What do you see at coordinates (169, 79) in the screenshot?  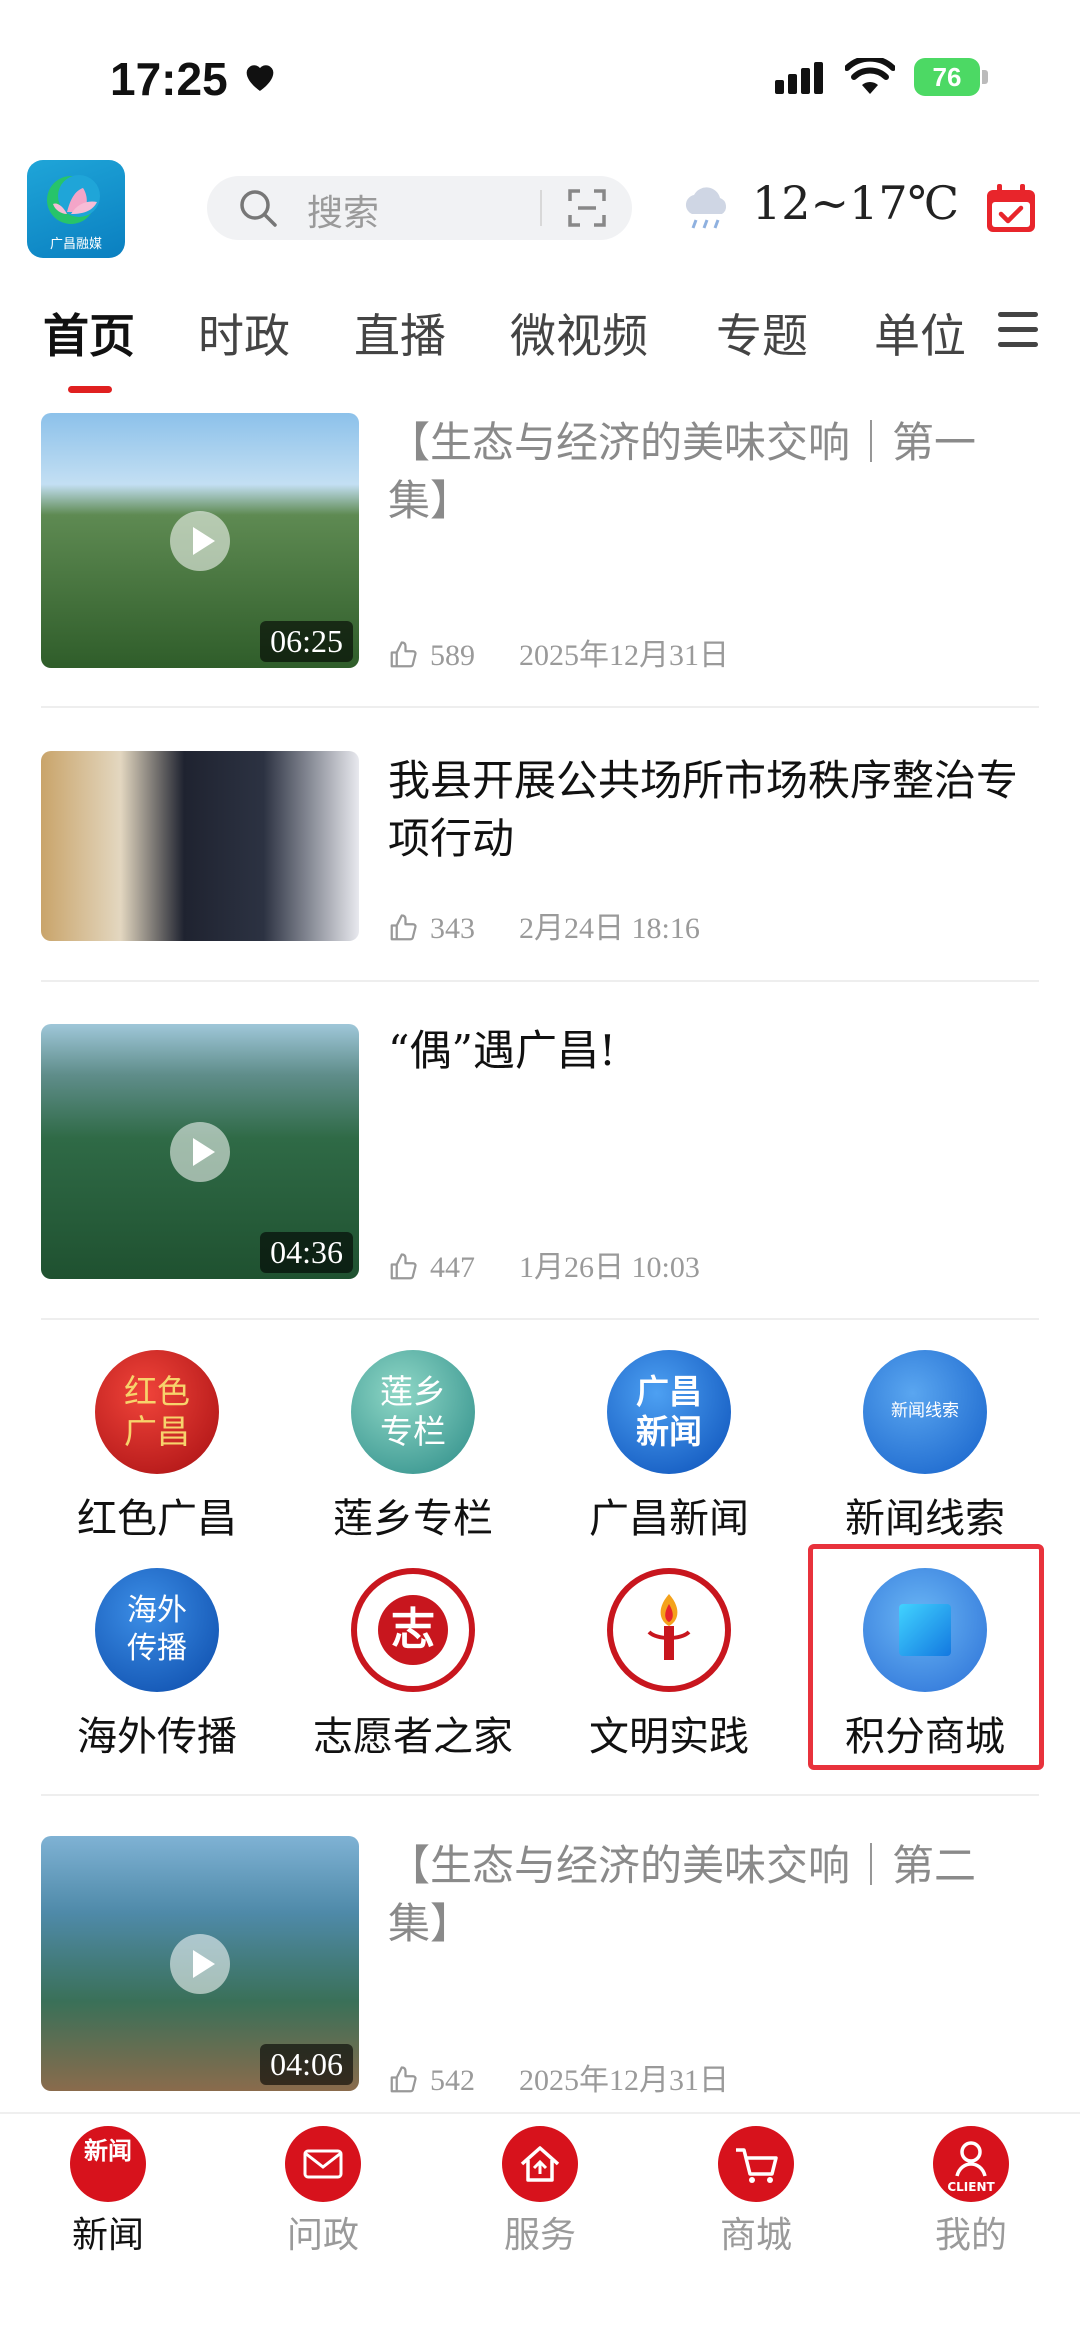 I see `status-time: 17:25` at bounding box center [169, 79].